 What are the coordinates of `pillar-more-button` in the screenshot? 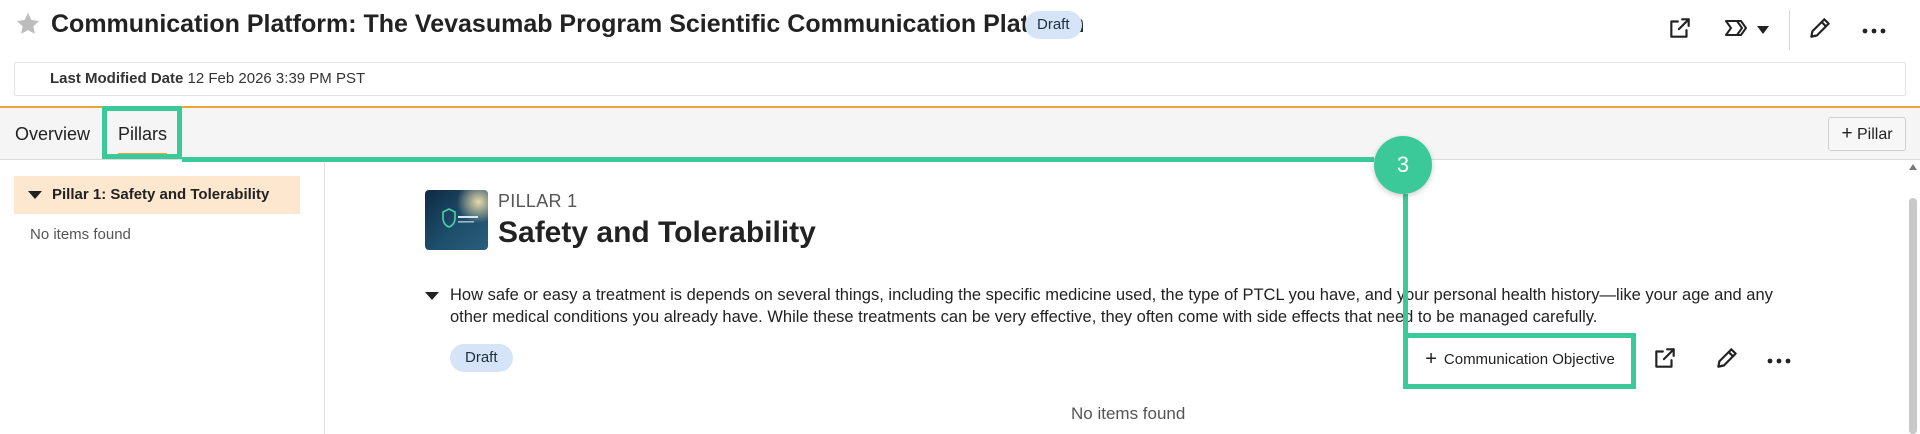 It's located at (1779, 360).